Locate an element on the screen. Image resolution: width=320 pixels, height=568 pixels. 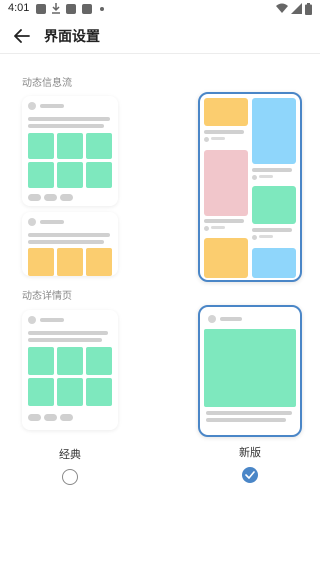
page-title: 界面设置 is located at coordinates (72, 37).